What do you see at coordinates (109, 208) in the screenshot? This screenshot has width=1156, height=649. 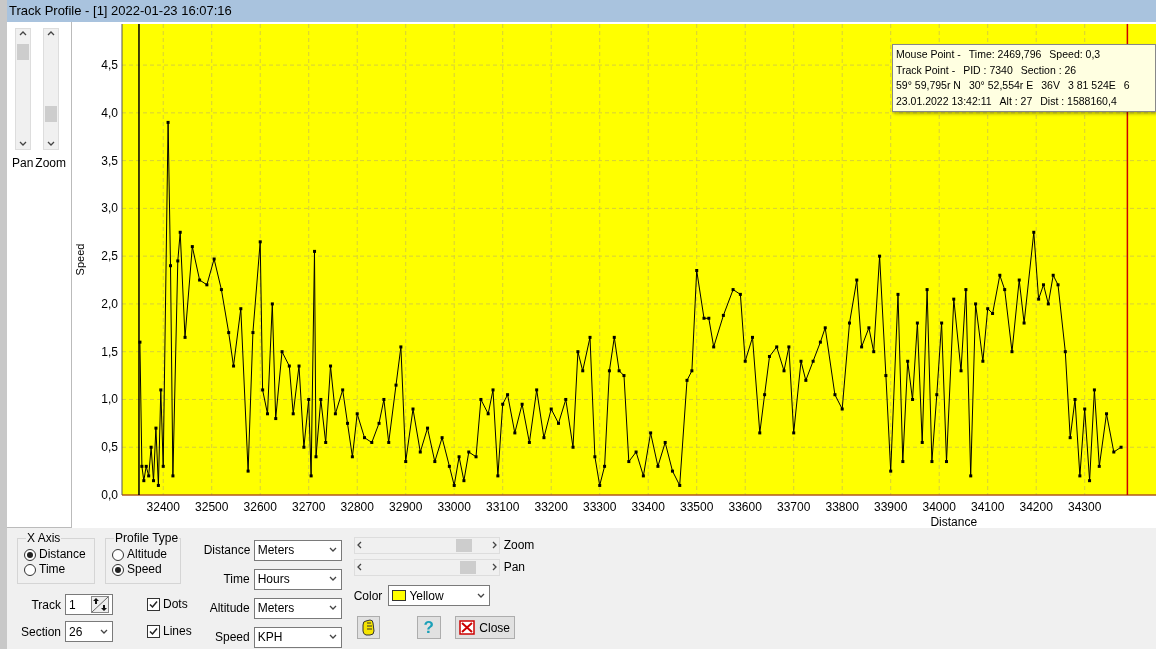 I see `y-tick-label: 3,0` at bounding box center [109, 208].